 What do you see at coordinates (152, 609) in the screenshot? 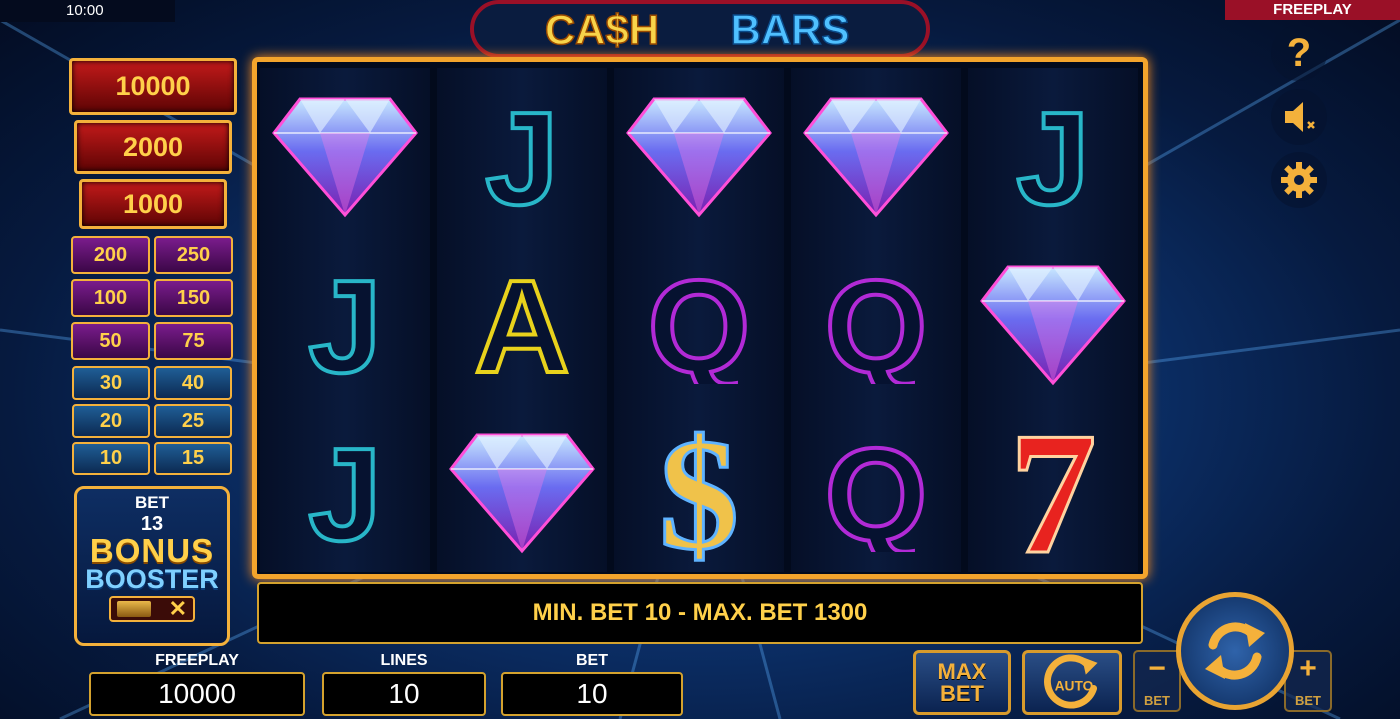
I see `bonus-booster-toggle: ✕` at bounding box center [152, 609].